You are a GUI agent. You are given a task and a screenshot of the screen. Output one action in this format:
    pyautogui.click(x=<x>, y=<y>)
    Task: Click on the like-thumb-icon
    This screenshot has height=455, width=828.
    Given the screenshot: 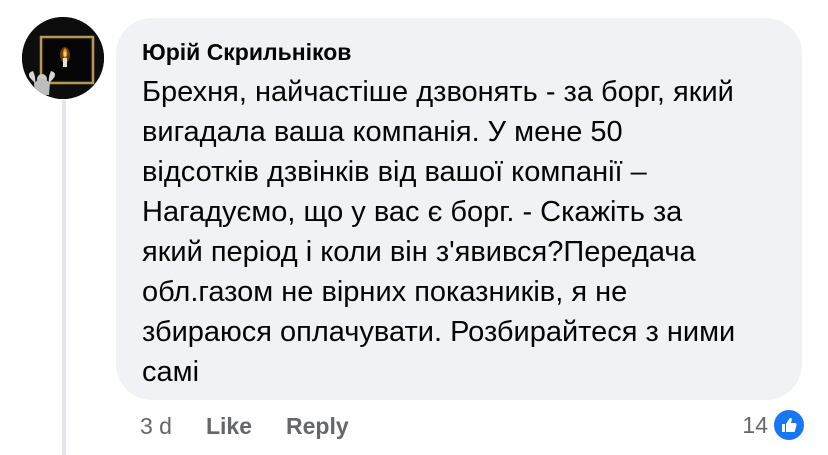 What is the action you would take?
    pyautogui.click(x=789, y=425)
    